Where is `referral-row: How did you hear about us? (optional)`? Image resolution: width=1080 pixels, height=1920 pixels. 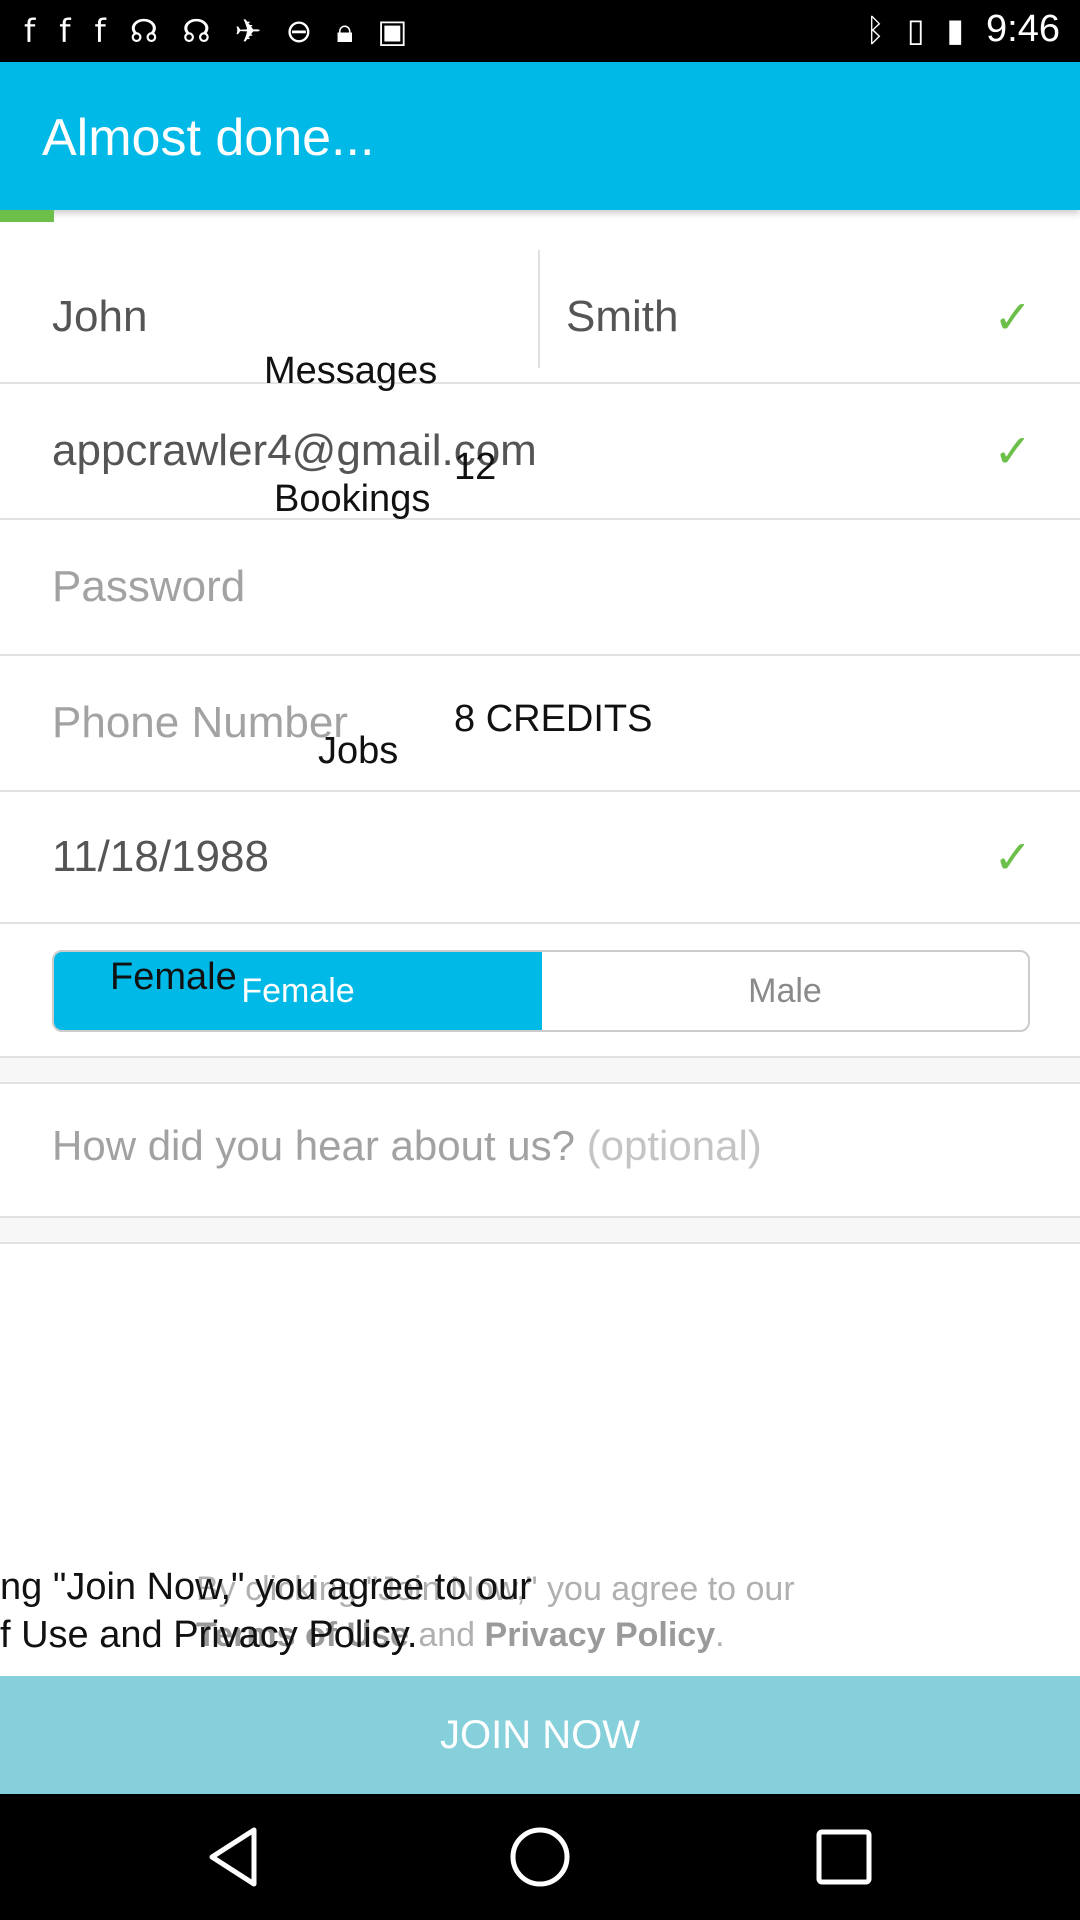 referral-row: How did you hear about us? (optional) is located at coordinates (540, 1151).